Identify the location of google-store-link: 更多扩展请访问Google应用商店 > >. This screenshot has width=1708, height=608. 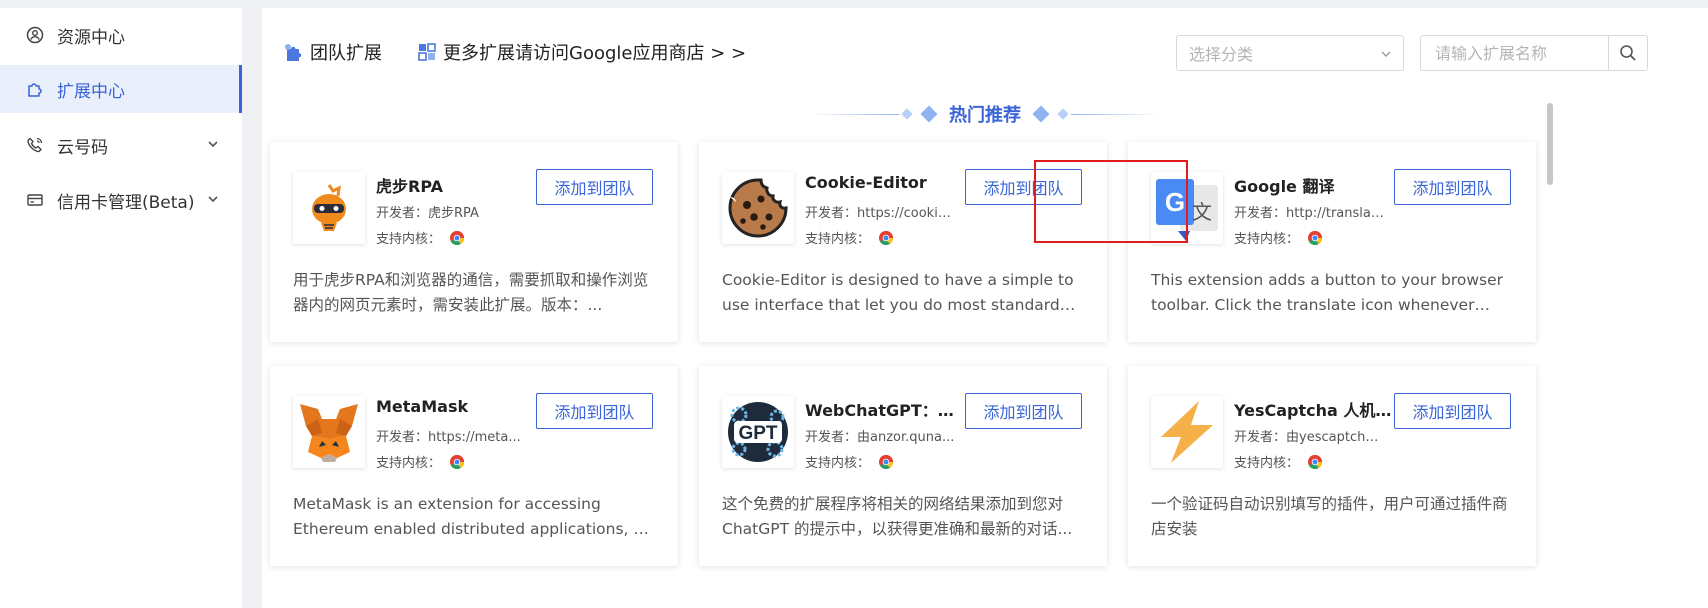
(581, 52).